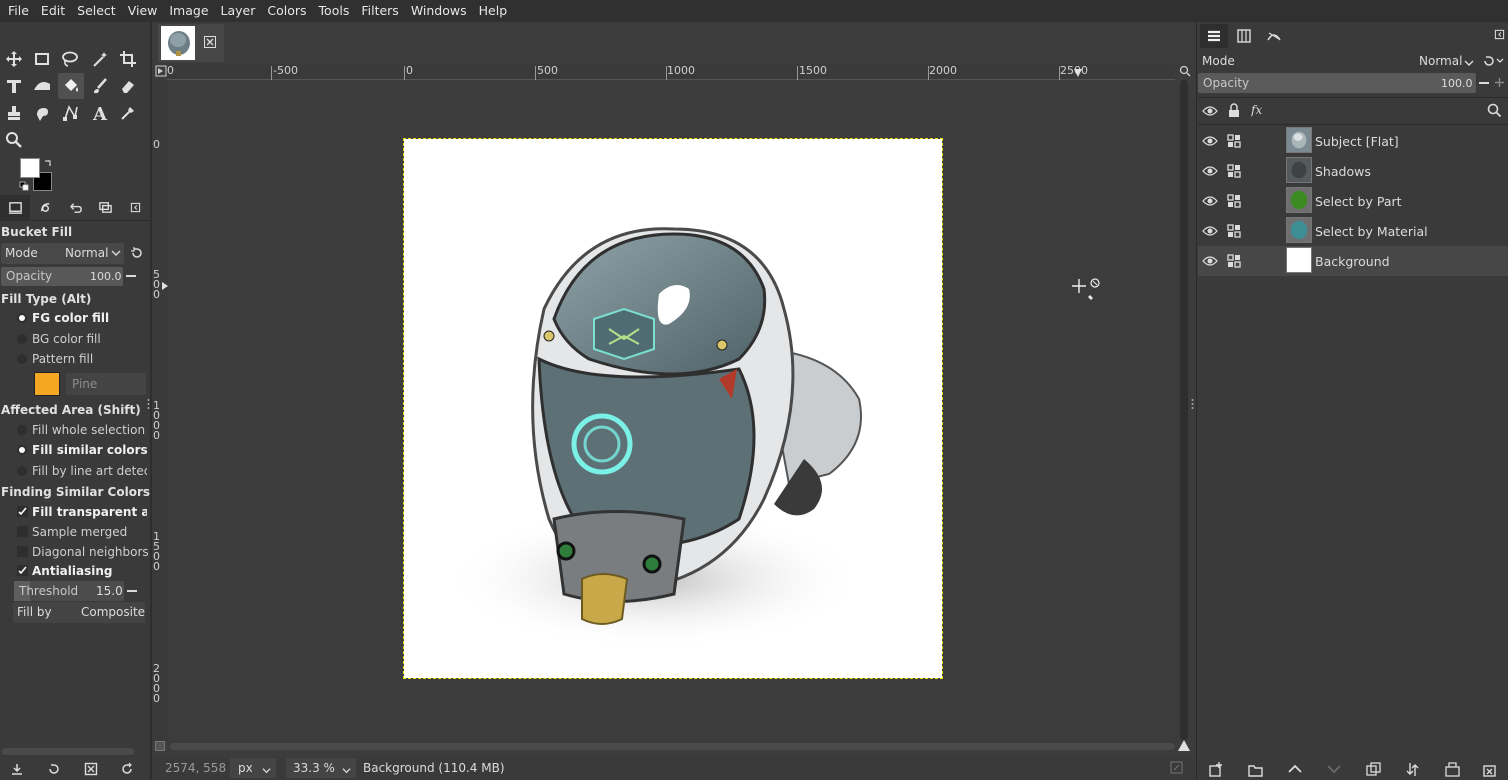  Describe the element at coordinates (1299, 230) in the screenshot. I see `layer-thumbnail` at that location.